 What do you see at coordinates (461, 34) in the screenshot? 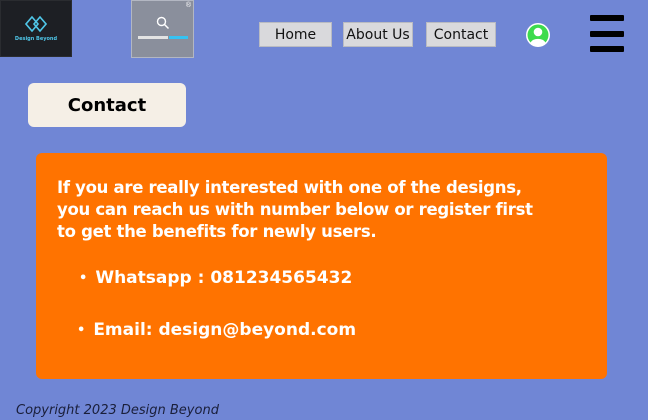
I see `nav-contact-button: Contact` at bounding box center [461, 34].